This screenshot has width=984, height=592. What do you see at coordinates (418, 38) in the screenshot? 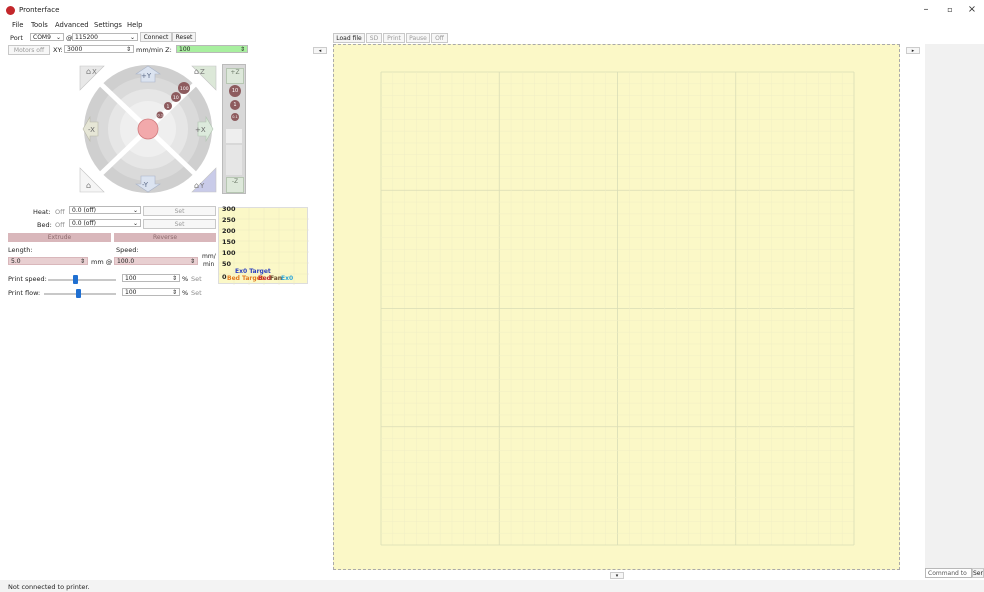
I see `pause-button: Pause` at bounding box center [418, 38].